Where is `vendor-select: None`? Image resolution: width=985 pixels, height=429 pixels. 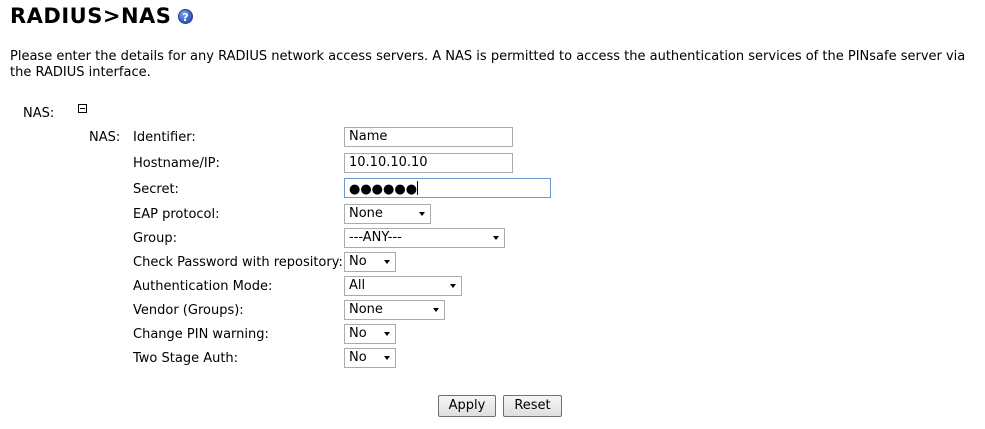
vendor-select: None is located at coordinates (394, 310).